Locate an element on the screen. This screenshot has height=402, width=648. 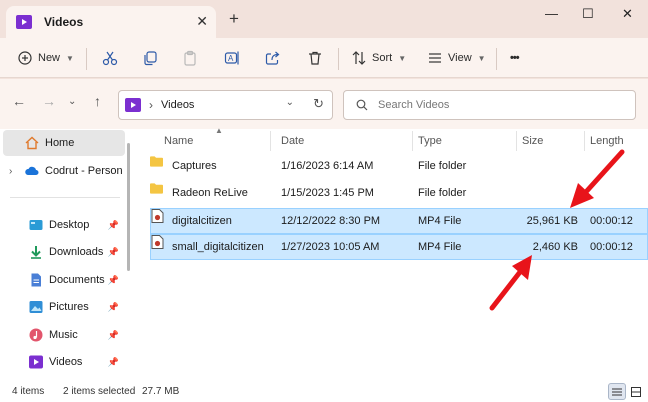
back-arrow-icon: ← is located at coordinates (19, 101).